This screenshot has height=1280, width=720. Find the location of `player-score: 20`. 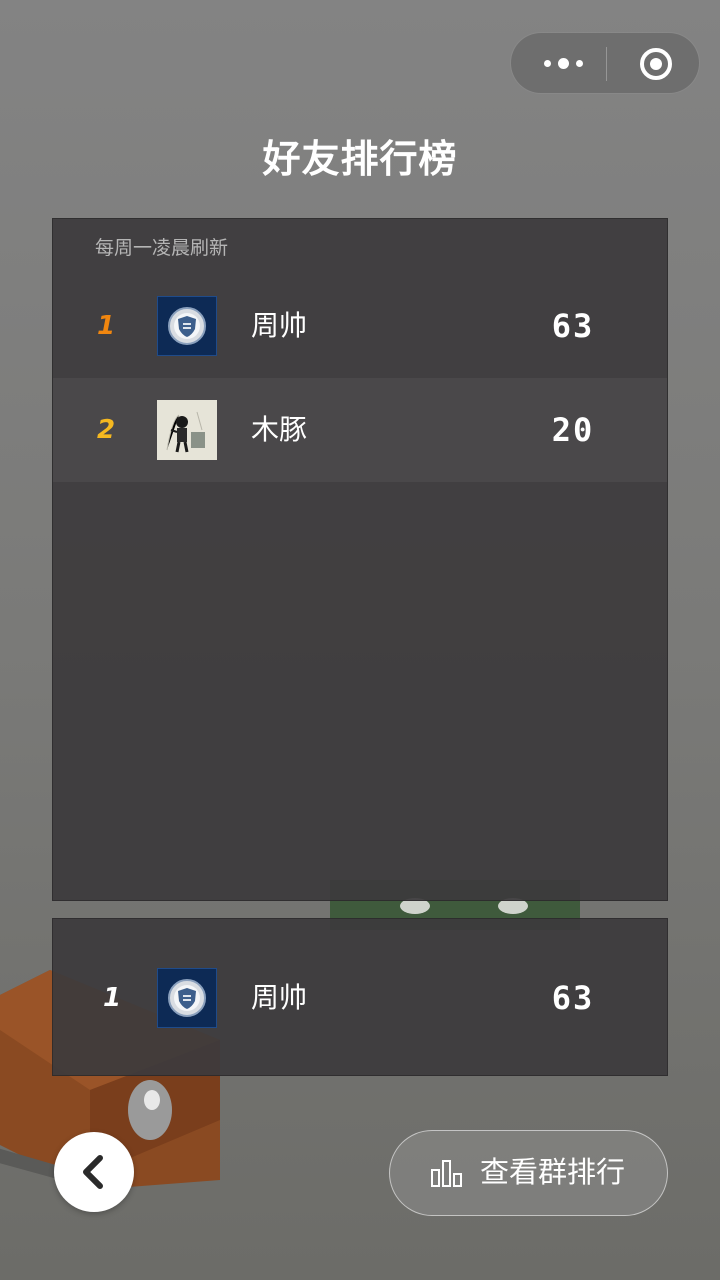

player-score: 20 is located at coordinates (573, 430).